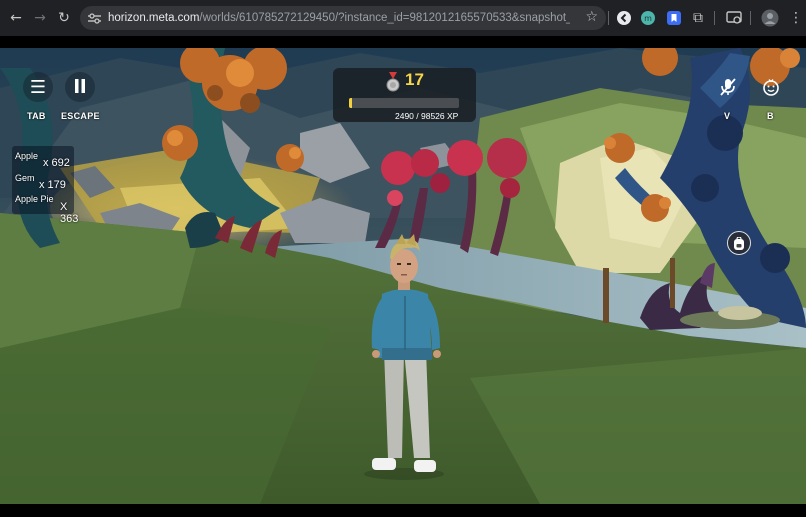 The height and width of the screenshot is (517, 806). What do you see at coordinates (25, 178) in the screenshot?
I see `inventory-item-name: Gem` at bounding box center [25, 178].